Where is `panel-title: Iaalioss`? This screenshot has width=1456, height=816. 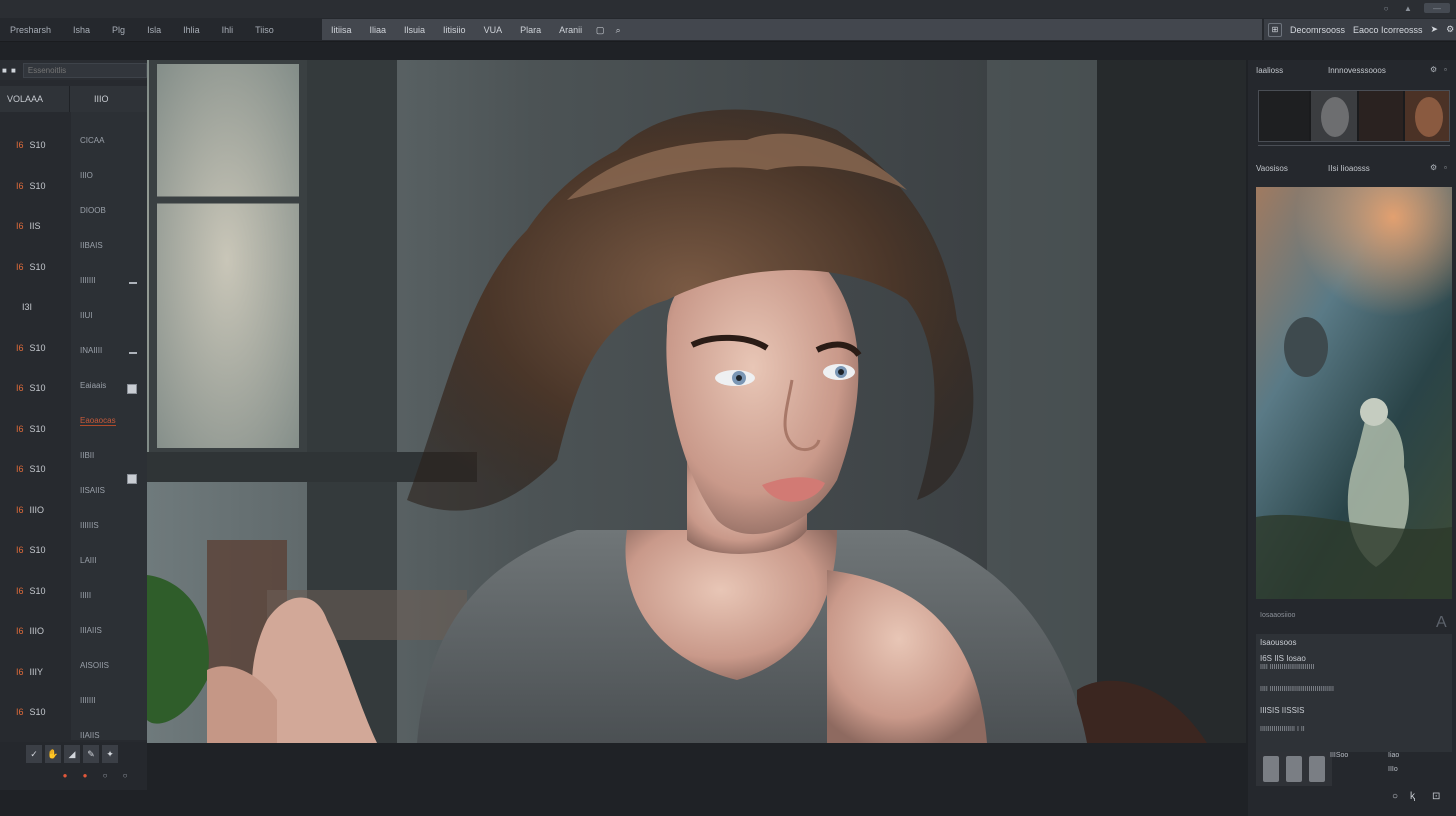
panel-title: Iaalioss is located at coordinates (1269, 70).